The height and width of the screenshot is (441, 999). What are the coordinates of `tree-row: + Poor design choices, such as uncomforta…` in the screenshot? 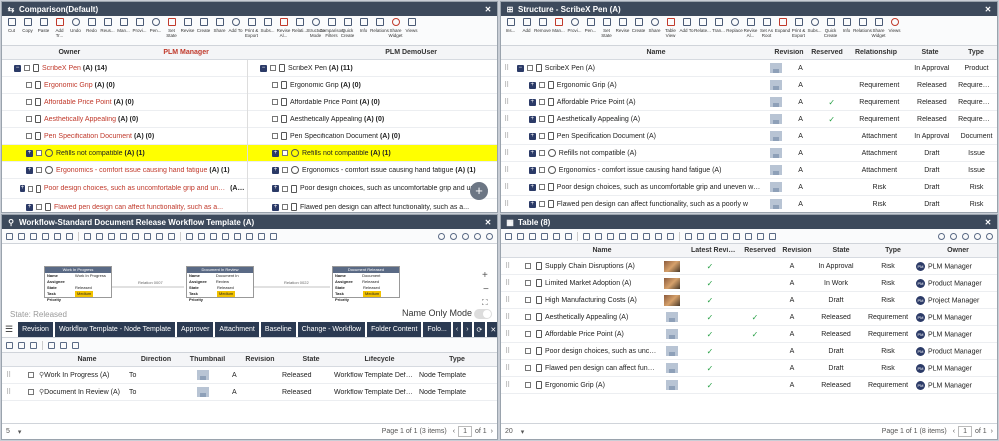 It's located at (124, 189).